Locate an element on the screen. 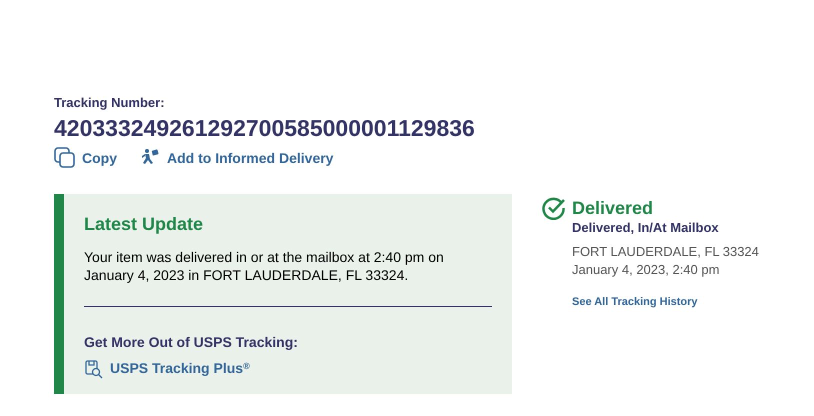 The height and width of the screenshot is (416, 814). informed-delivery-button: Add to Informed Delivery is located at coordinates (236, 158).